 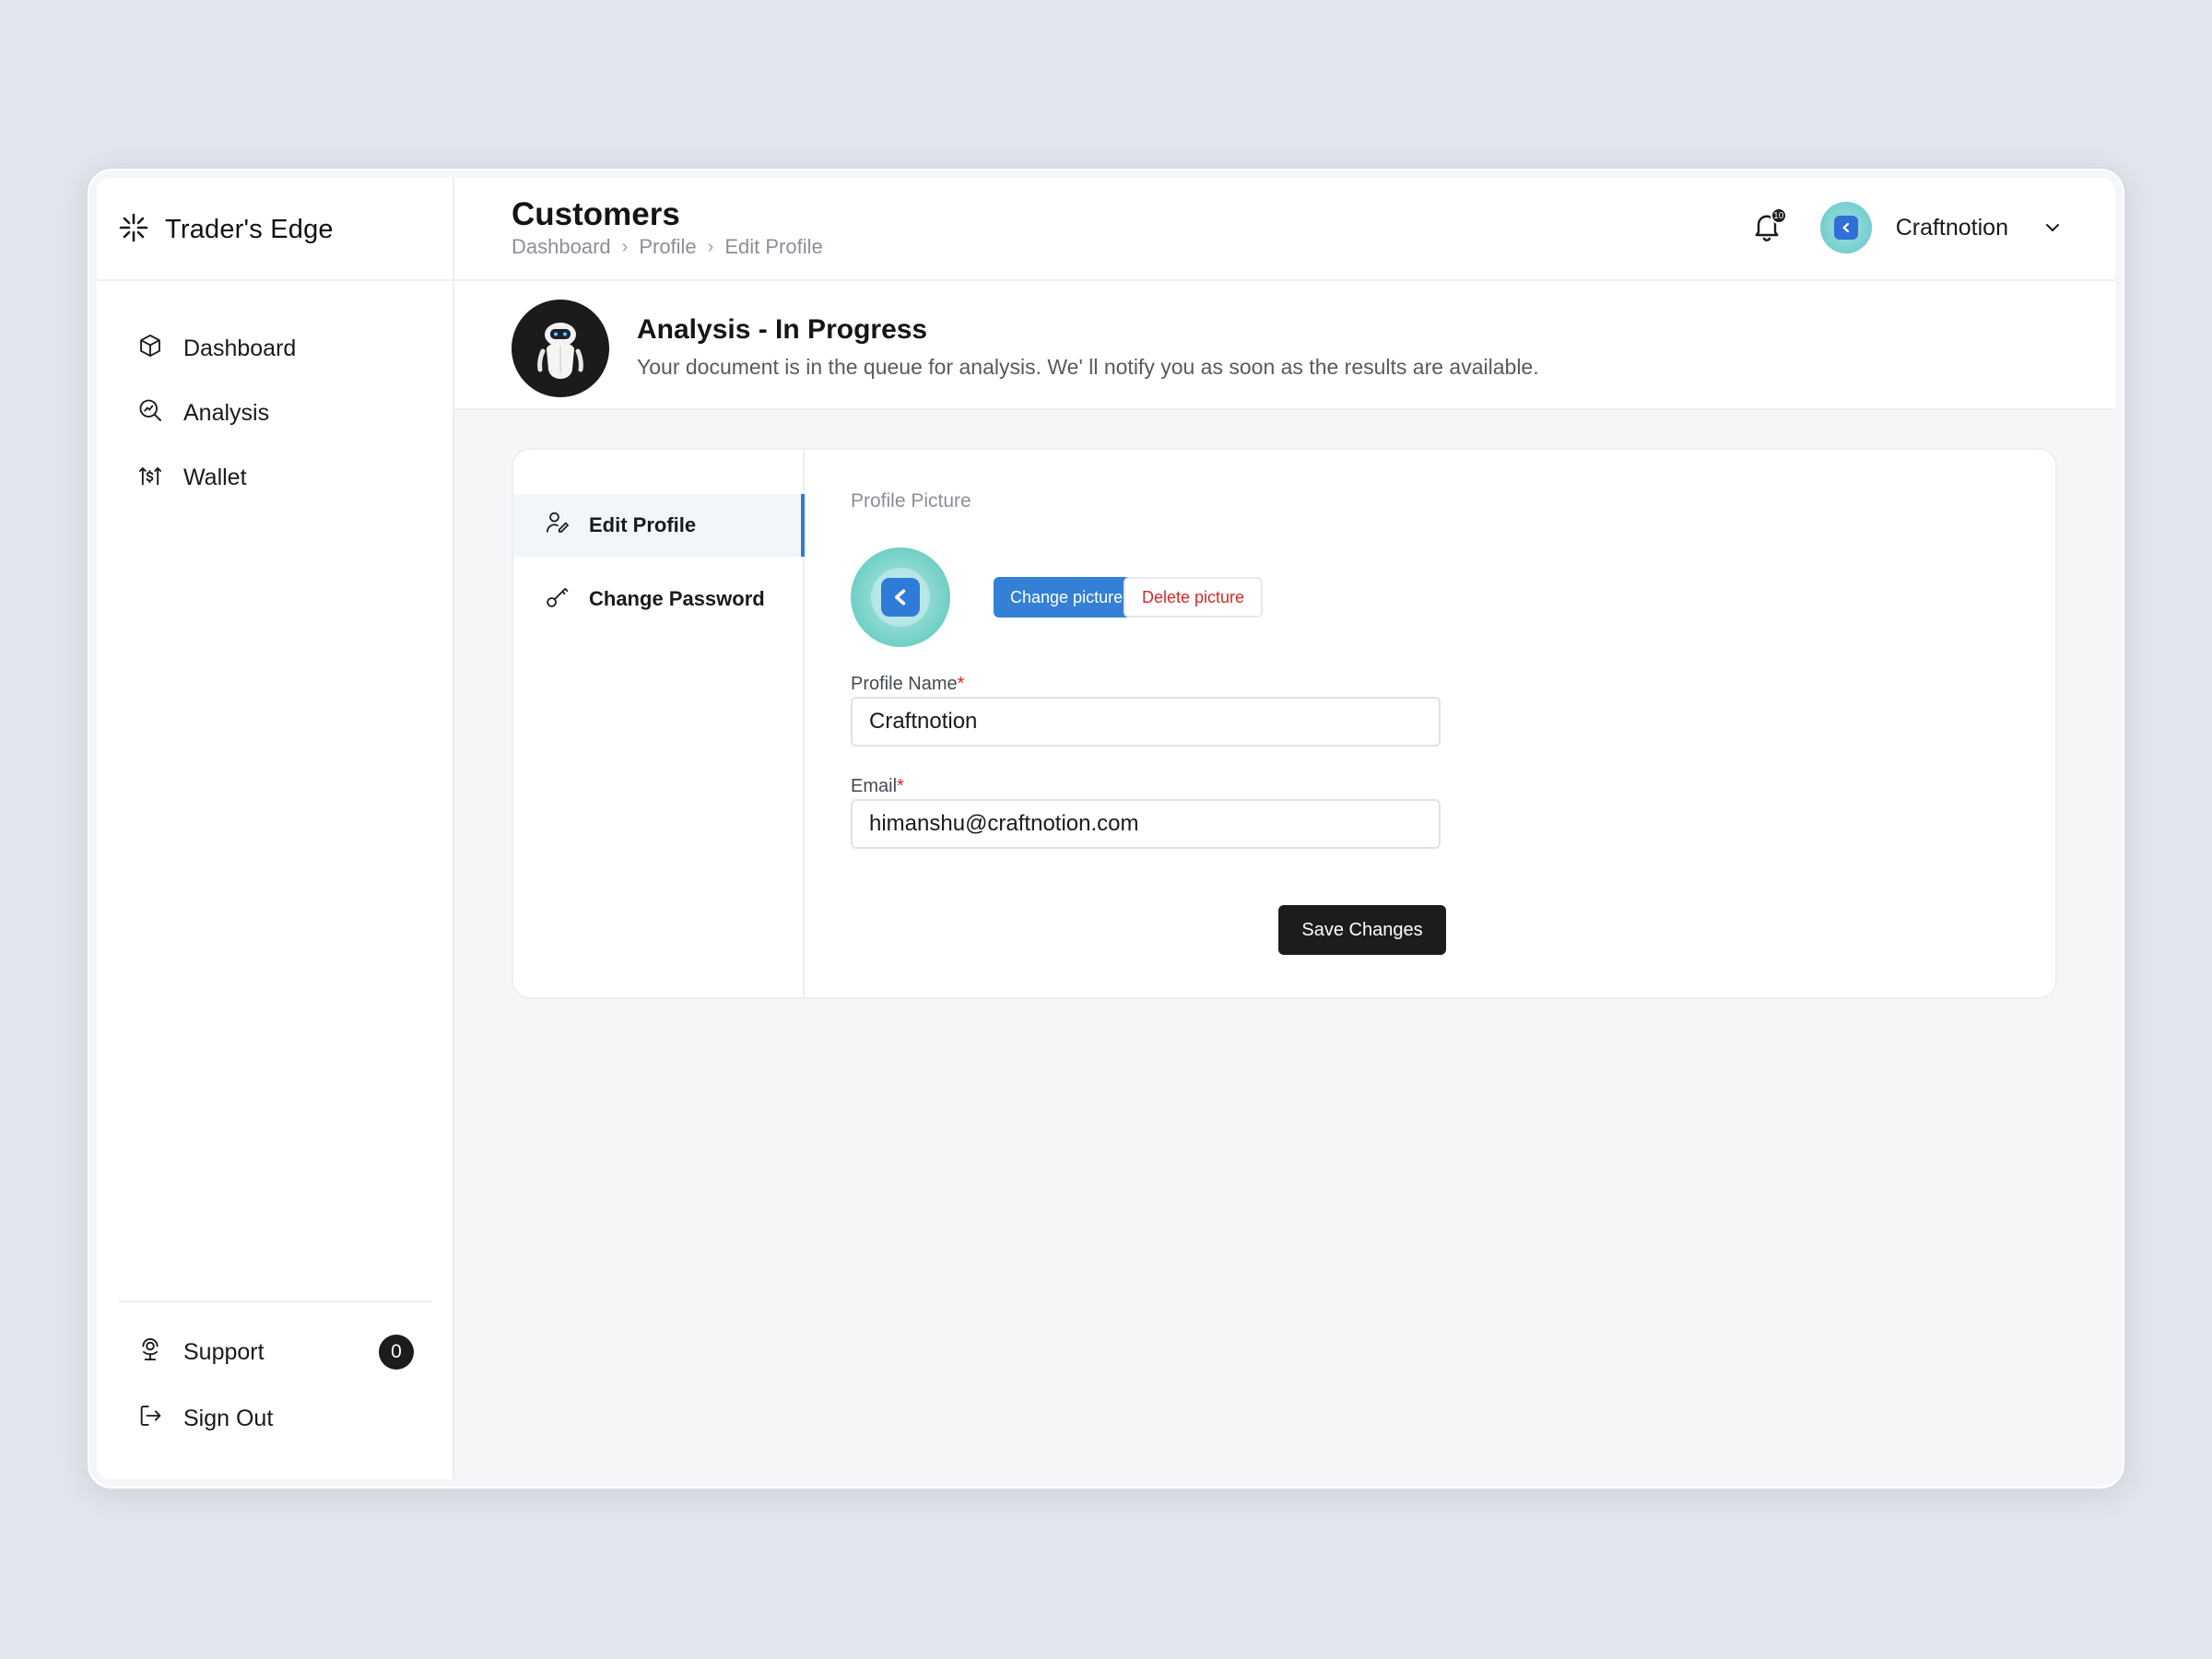 I want to click on notifications-button: 10, so click(x=1768, y=227).